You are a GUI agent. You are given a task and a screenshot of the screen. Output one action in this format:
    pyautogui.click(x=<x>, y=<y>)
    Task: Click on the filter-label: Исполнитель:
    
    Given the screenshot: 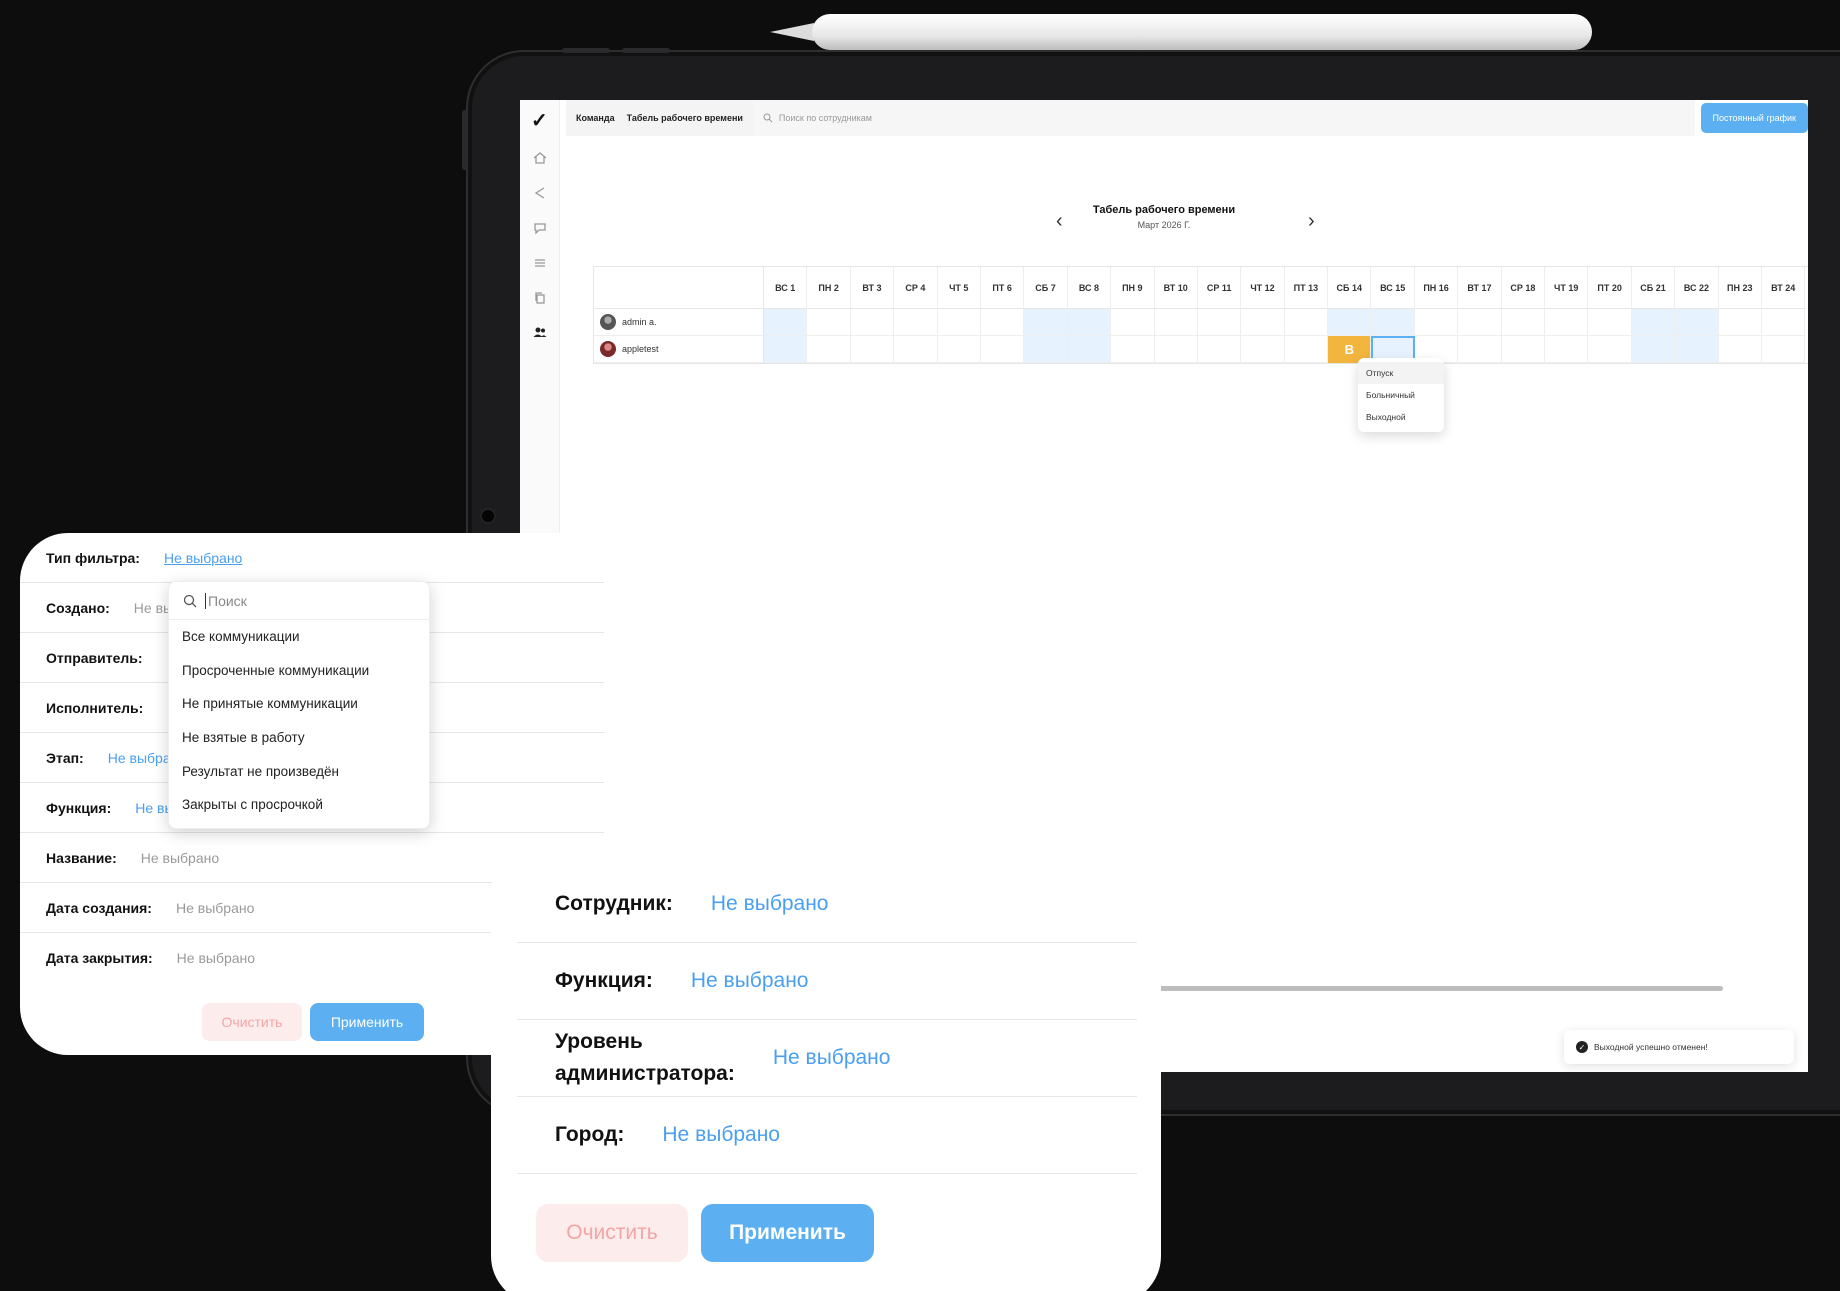 What is the action you would take?
    pyautogui.click(x=95, y=707)
    